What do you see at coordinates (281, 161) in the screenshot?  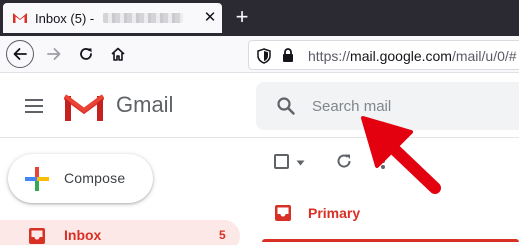 I see `select-all-checkbox` at bounding box center [281, 161].